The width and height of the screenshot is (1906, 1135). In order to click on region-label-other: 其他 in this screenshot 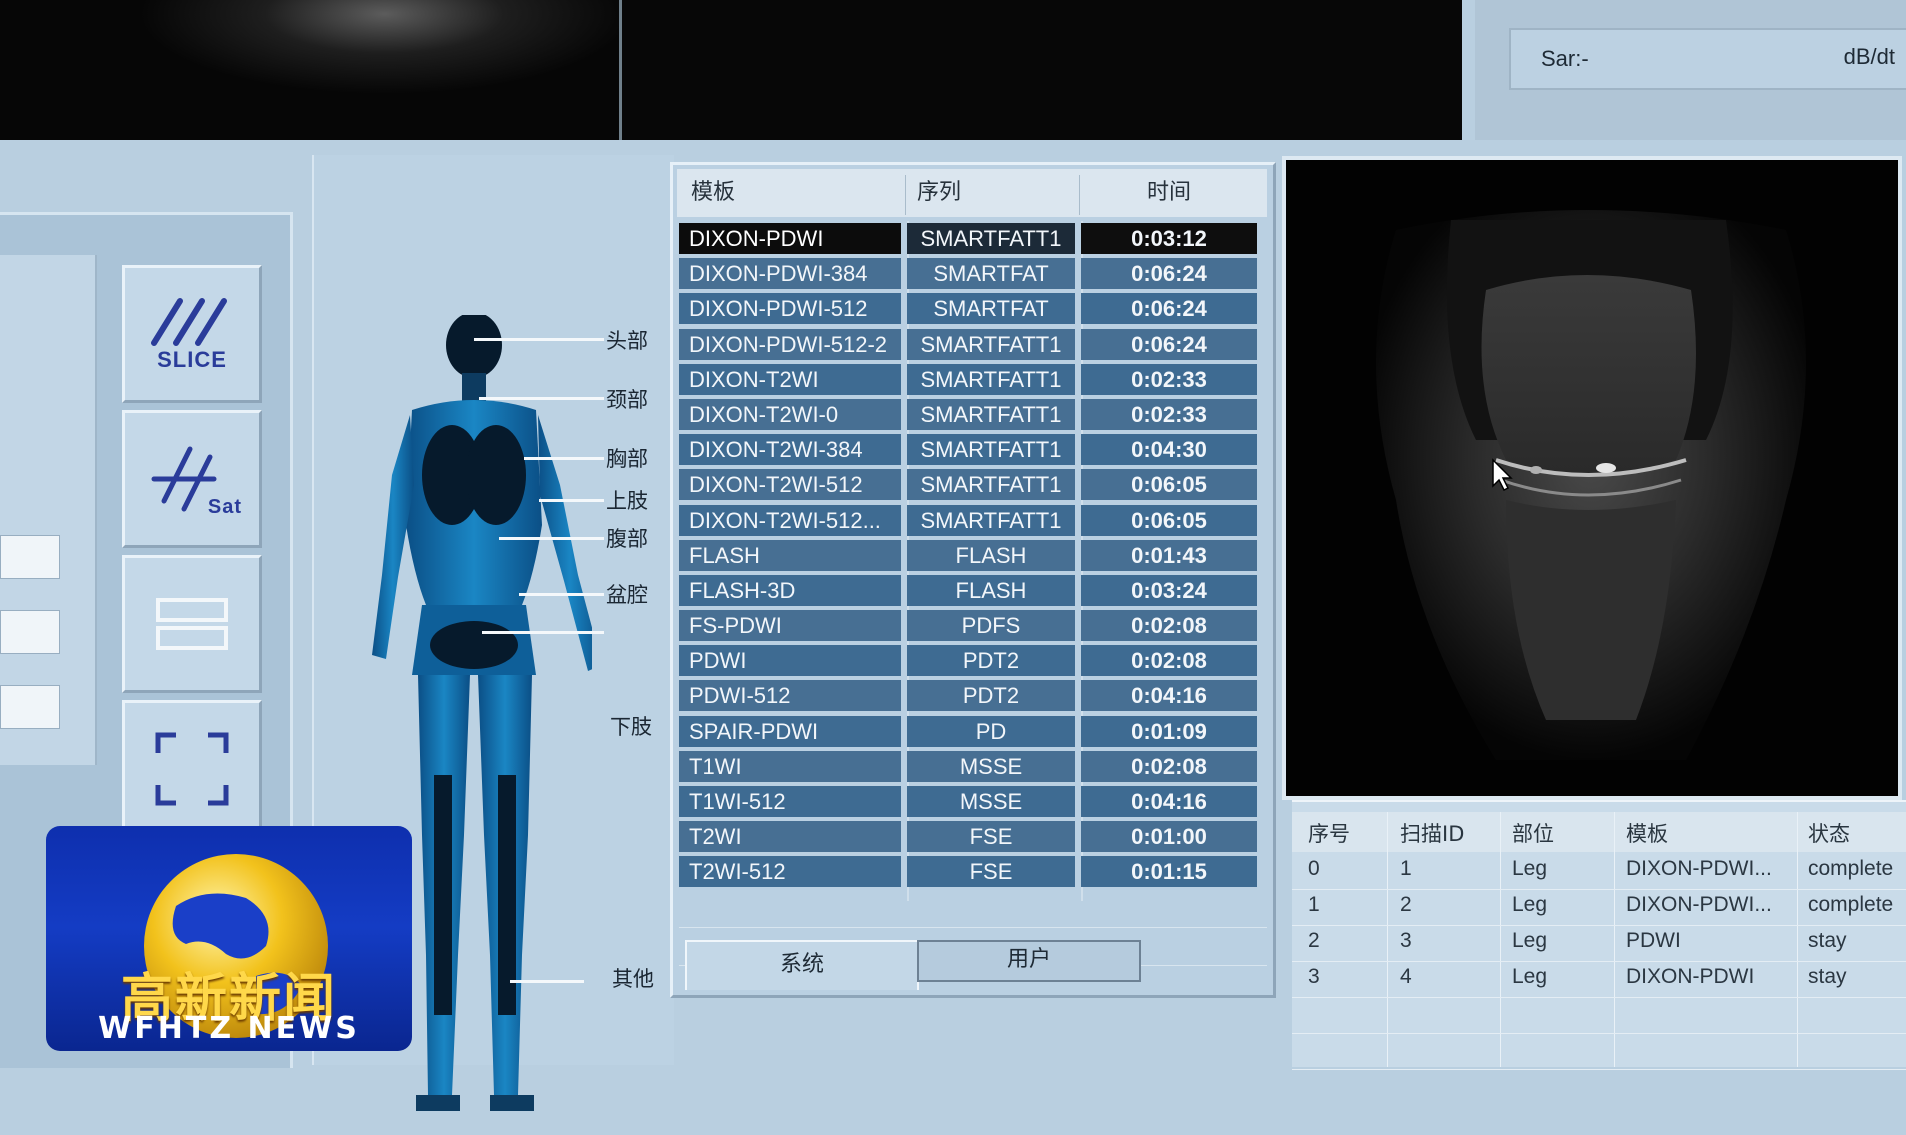, I will do `click(633, 978)`.